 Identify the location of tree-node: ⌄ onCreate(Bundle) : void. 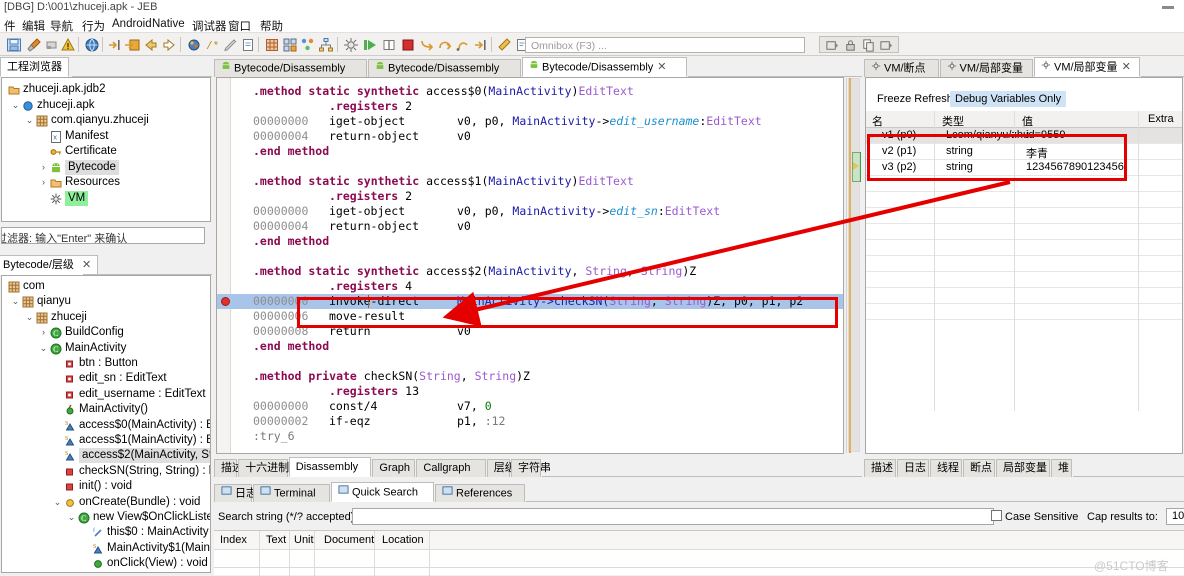
(106, 502).